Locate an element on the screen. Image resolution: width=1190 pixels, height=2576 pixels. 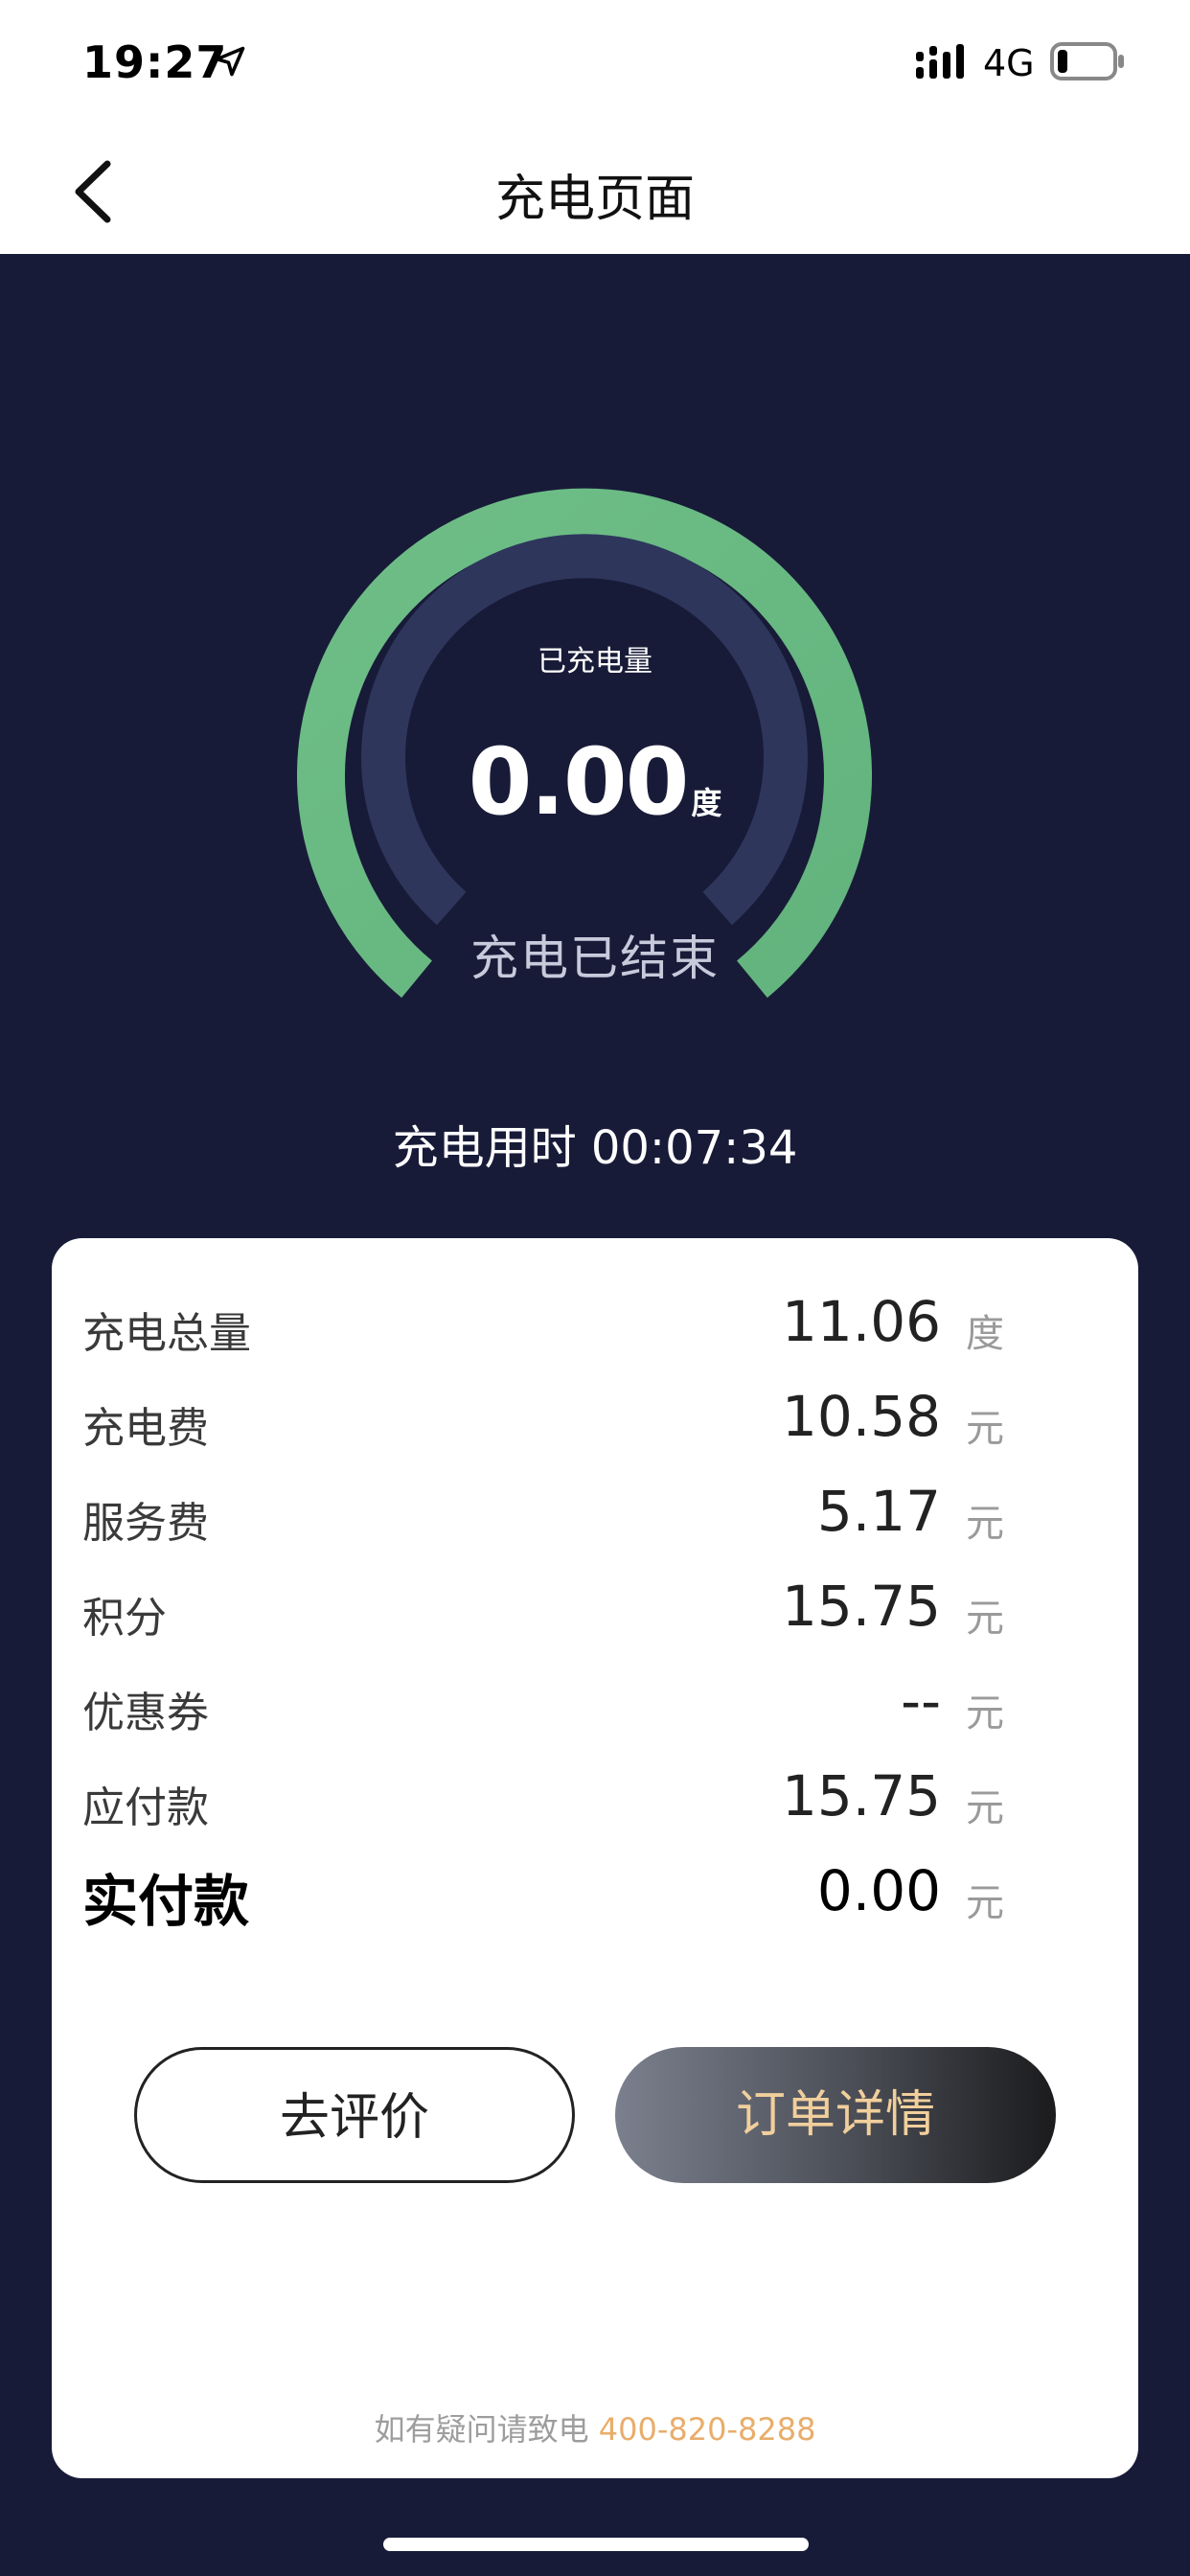
summary-row-paid: 实付款 0.00 元 is located at coordinates (547, 1895).